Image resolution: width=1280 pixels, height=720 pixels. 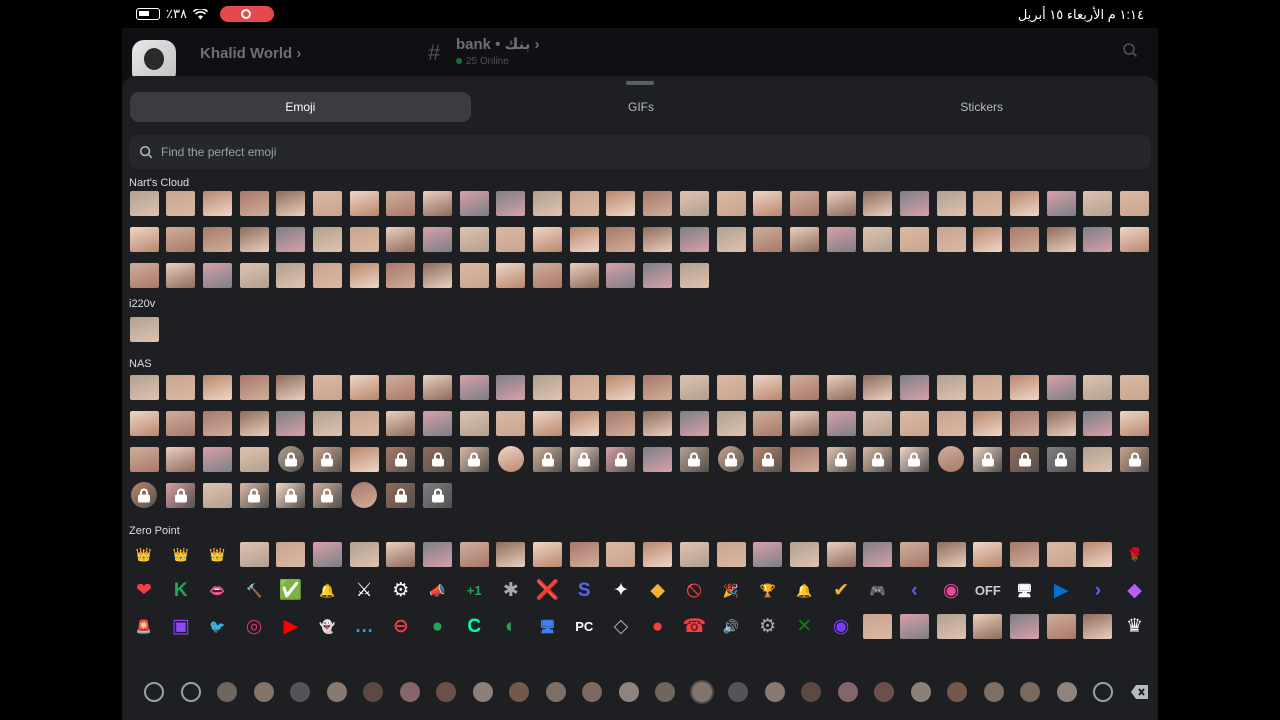 I want to click on sheet-grabber, so click(x=640, y=83).